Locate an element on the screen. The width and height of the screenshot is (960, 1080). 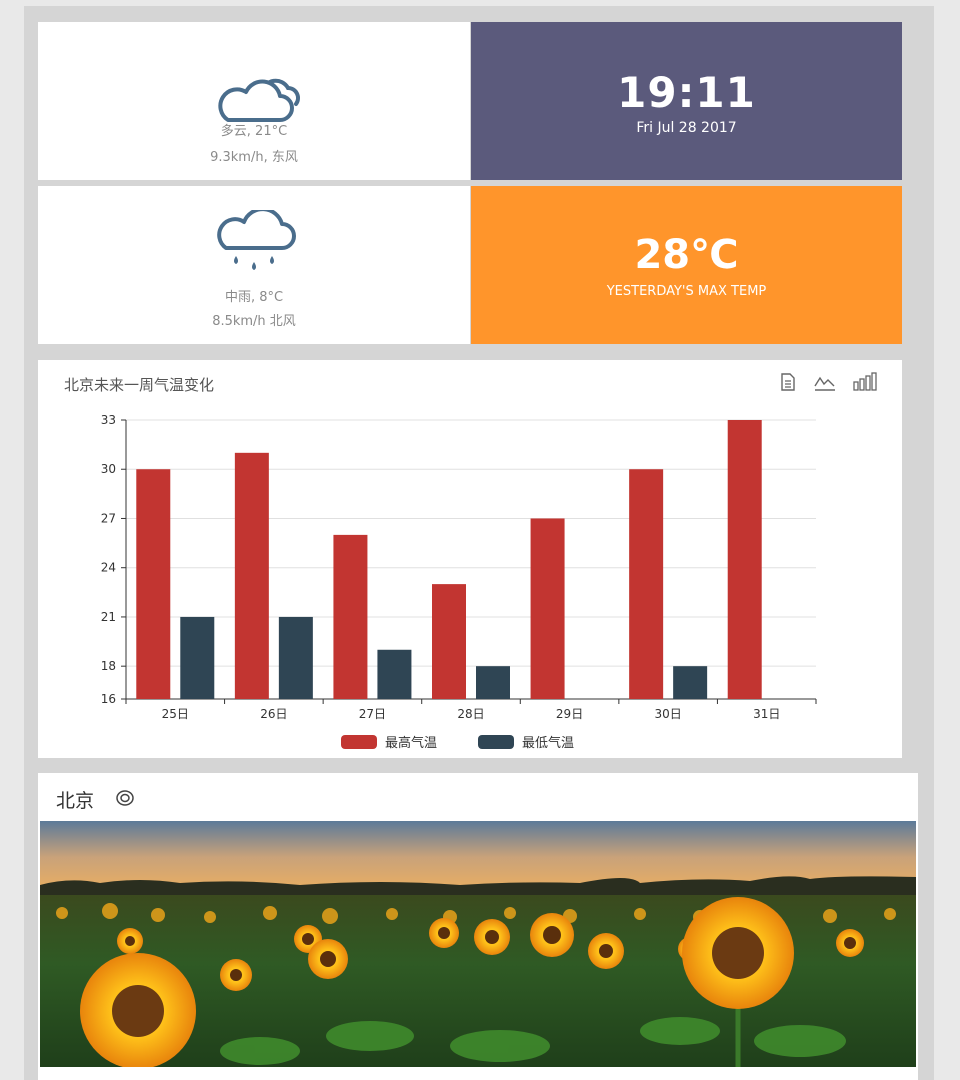
y-tick-label: 18 is located at coordinates (108, 666).